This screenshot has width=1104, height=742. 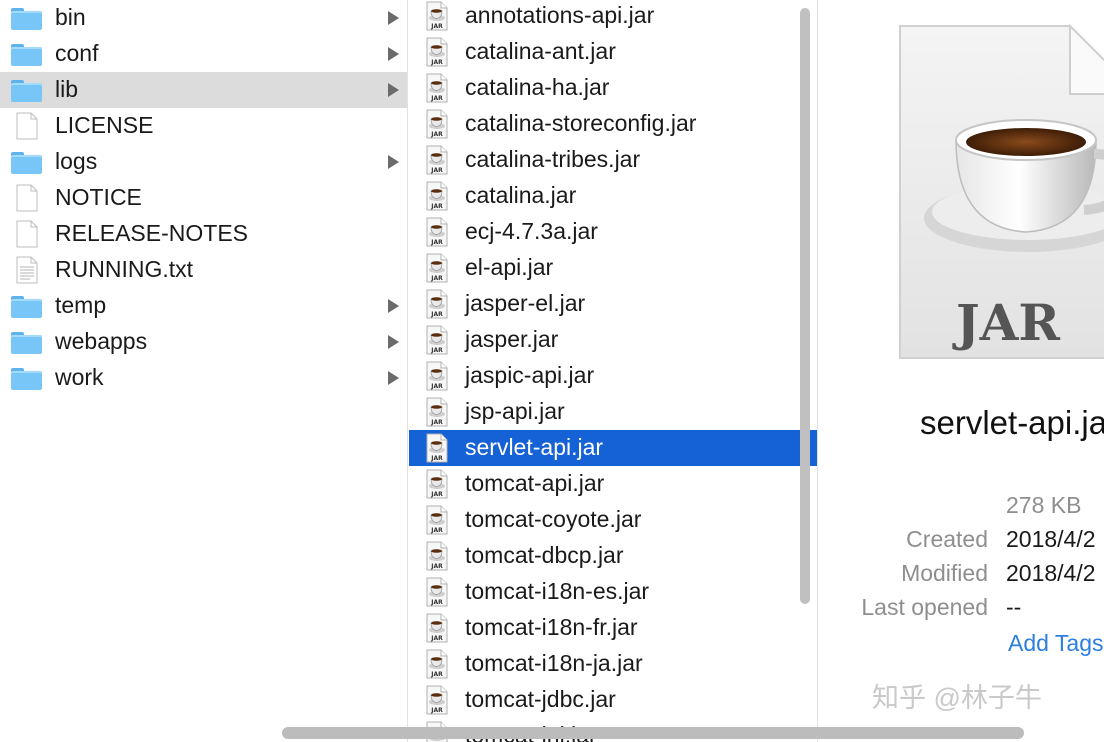 What do you see at coordinates (544, 555) in the screenshot?
I see `item-label: tomcat-dbcp.jar` at bounding box center [544, 555].